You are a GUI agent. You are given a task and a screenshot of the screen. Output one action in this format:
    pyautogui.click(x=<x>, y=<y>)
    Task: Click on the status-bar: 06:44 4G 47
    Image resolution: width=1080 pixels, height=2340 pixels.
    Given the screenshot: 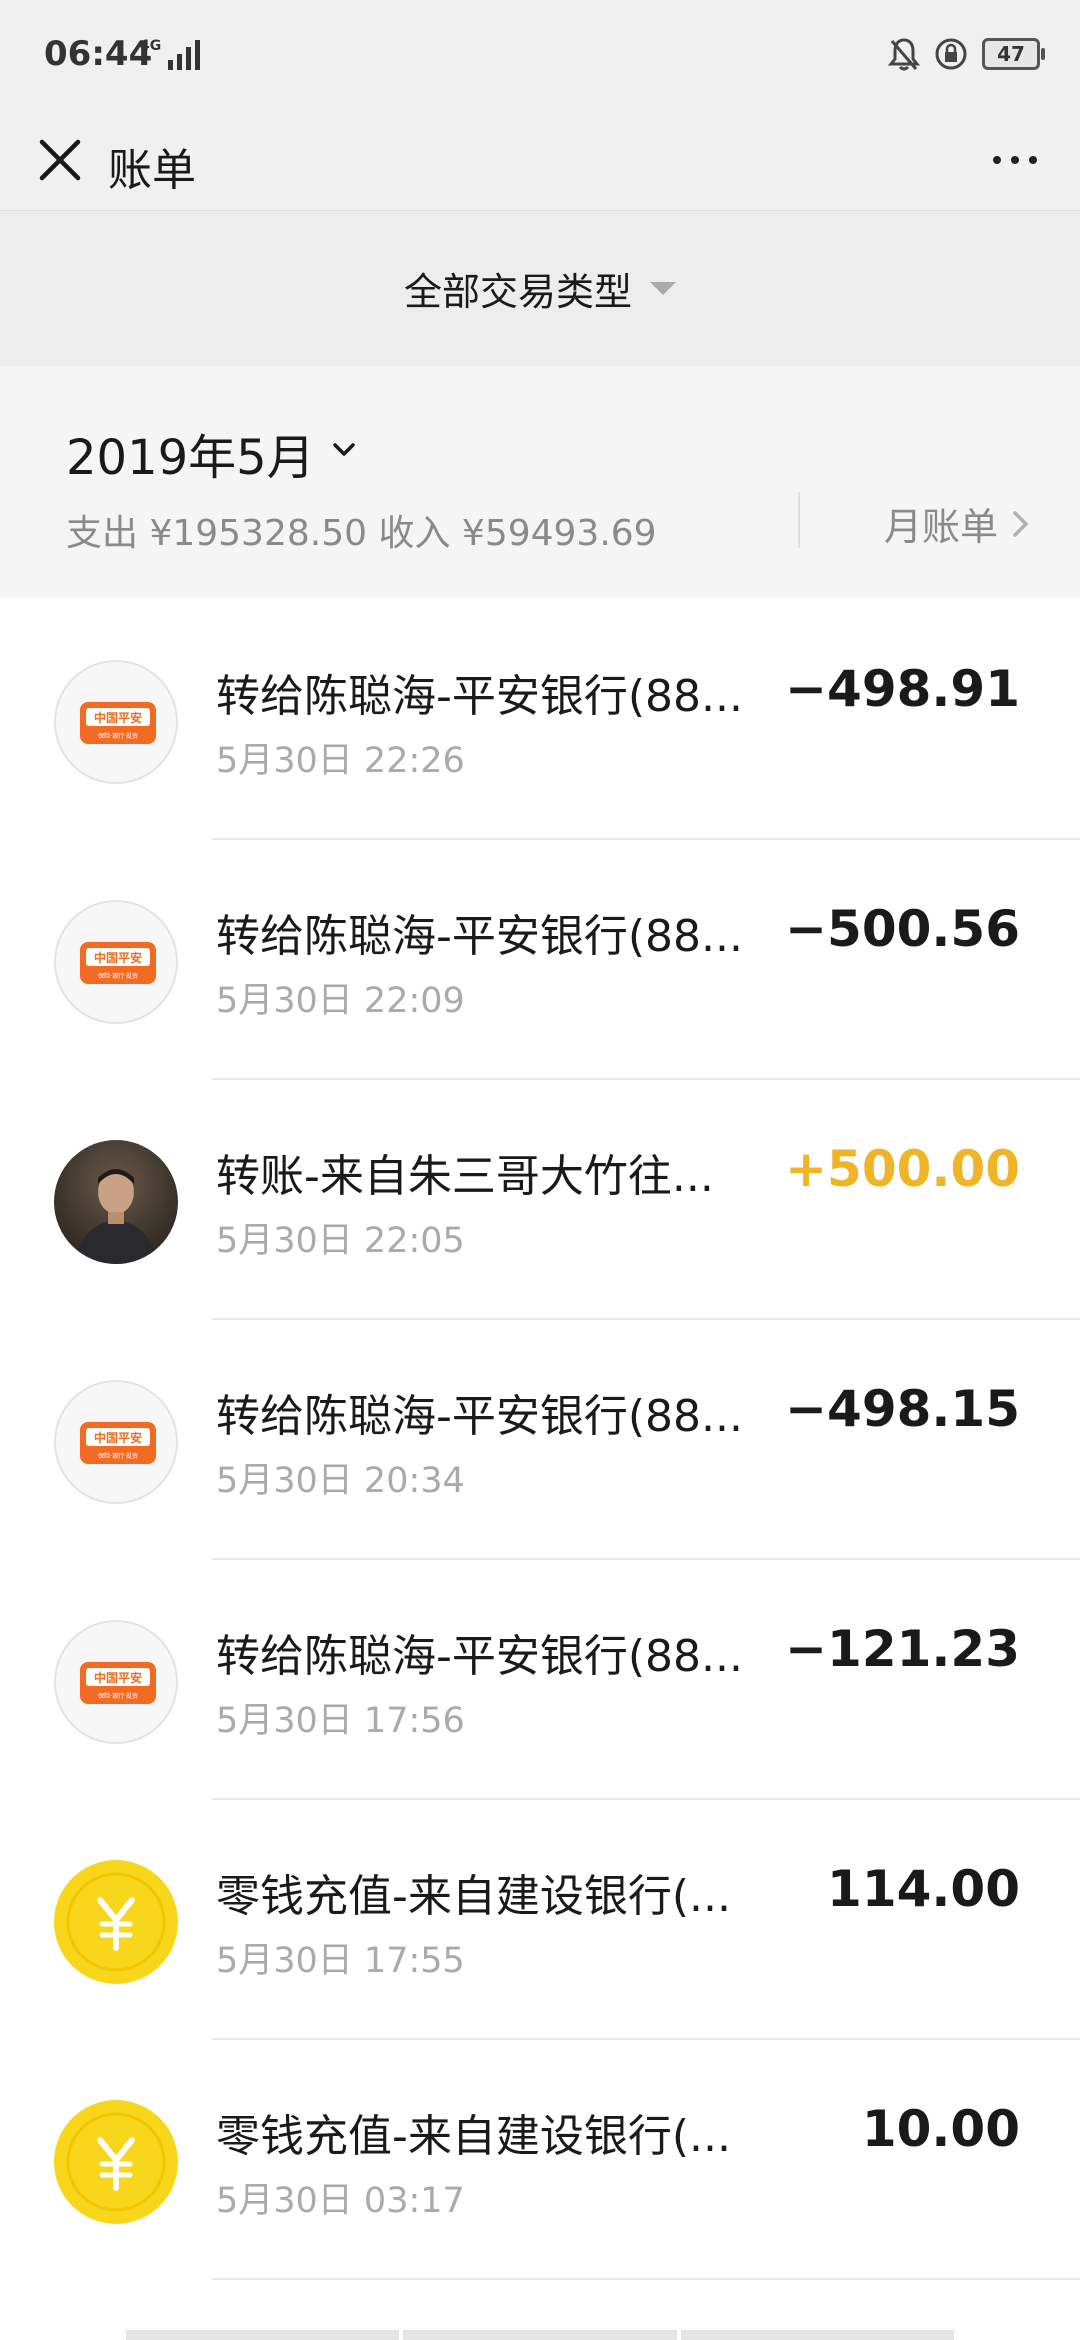 What is the action you would take?
    pyautogui.click(x=540, y=55)
    